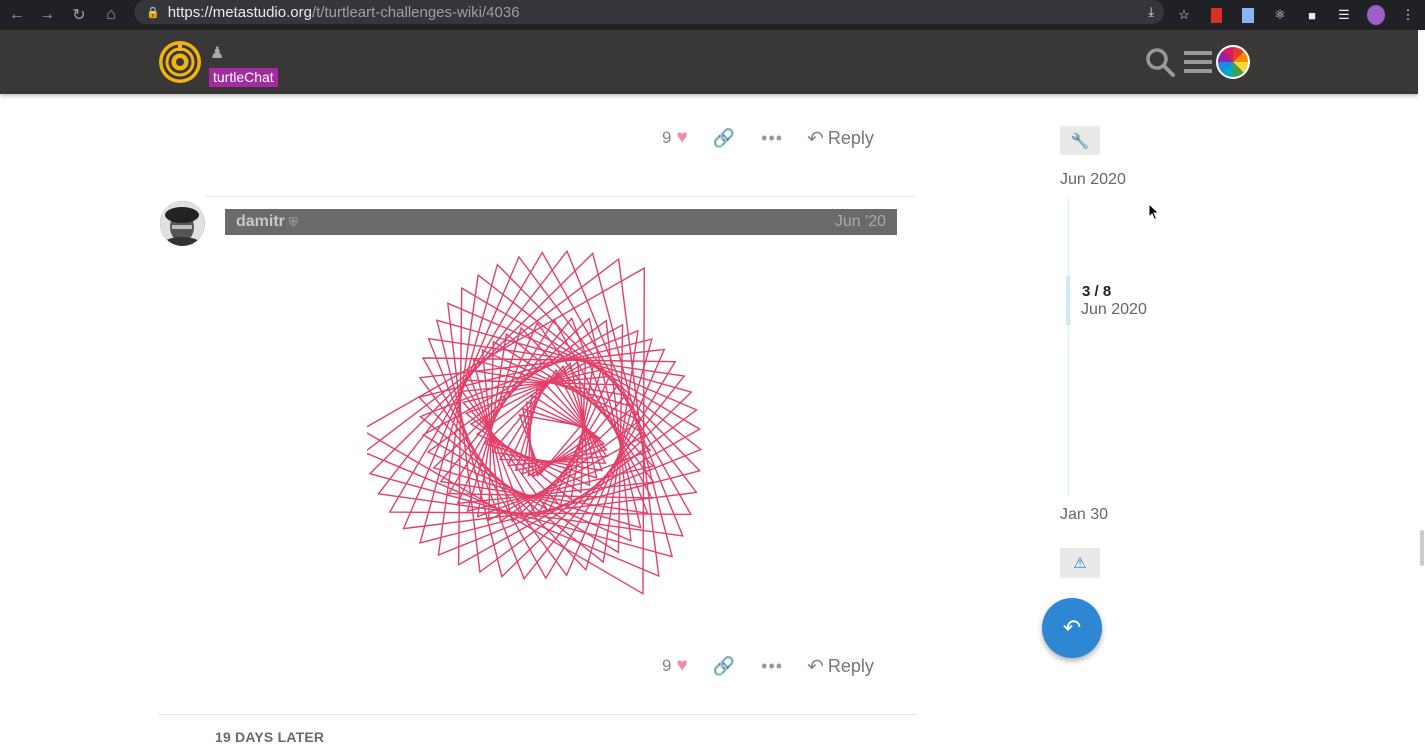 The width and height of the screenshot is (1425, 752). I want to click on timeline-position: 3 / 8, so click(1097, 291).